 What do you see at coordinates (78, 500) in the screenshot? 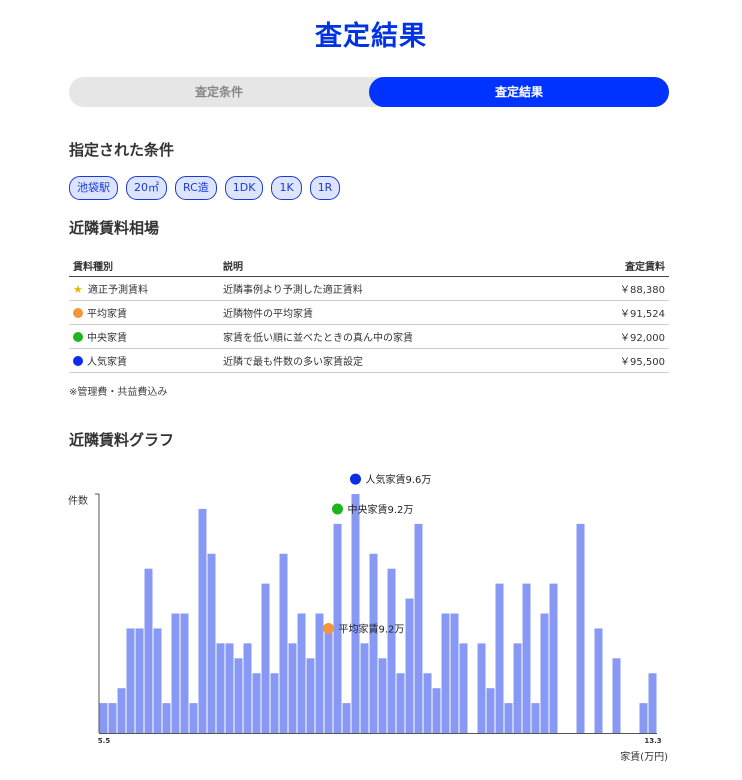
I see `y-axis-label: 件数` at bounding box center [78, 500].